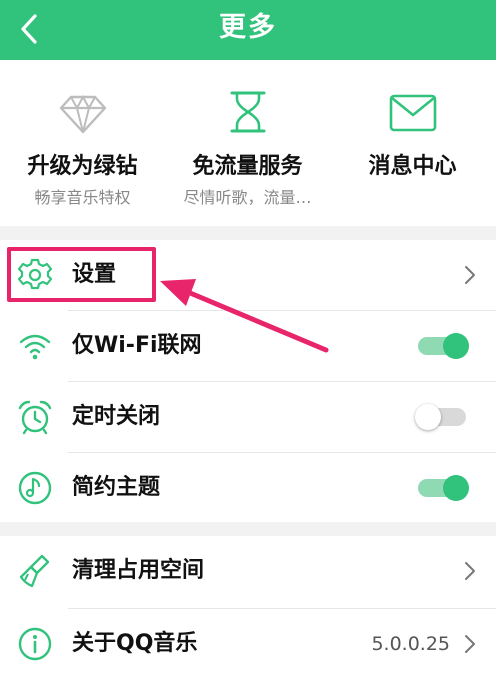 This screenshot has height=684, width=496. What do you see at coordinates (248, 417) in the screenshot?
I see `sleep-timer-row: 定时关闭` at bounding box center [248, 417].